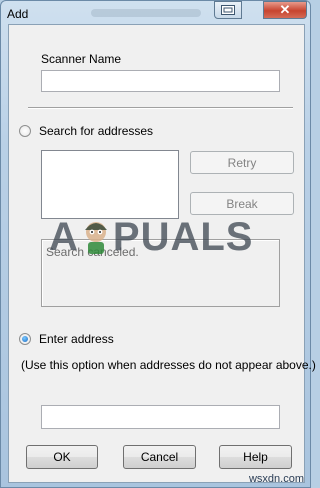  Describe the element at coordinates (146, 13) in the screenshot. I see `title-blur` at that location.